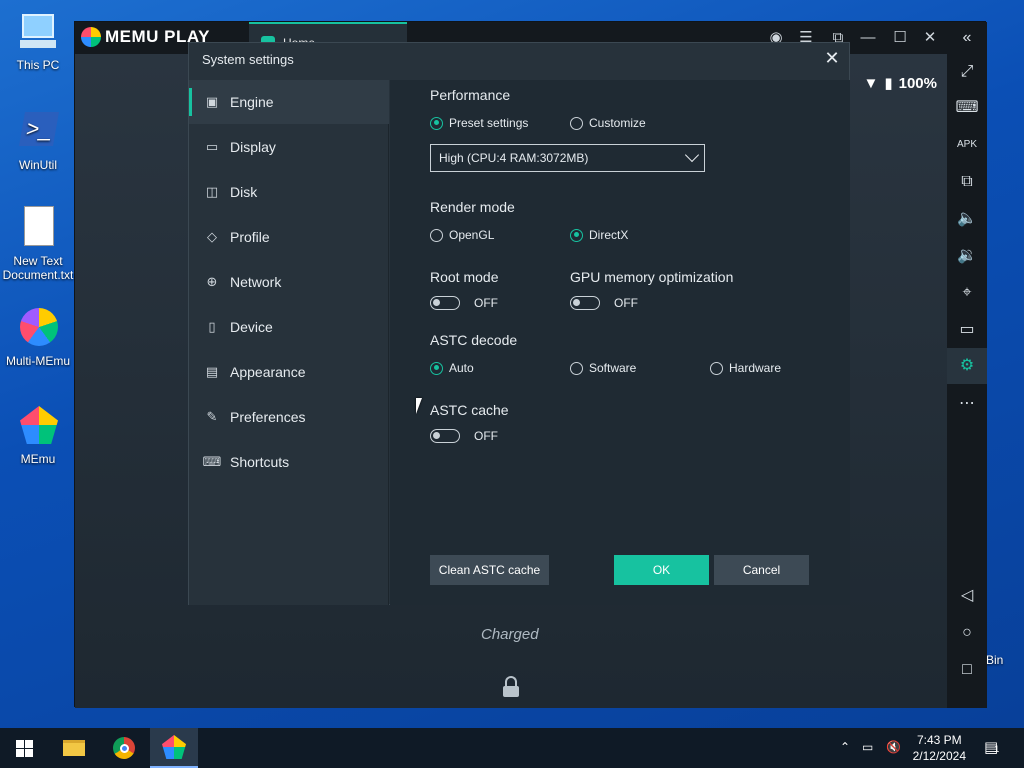  I want to click on nav-item-appearance: ▤ Appearance, so click(289, 372).